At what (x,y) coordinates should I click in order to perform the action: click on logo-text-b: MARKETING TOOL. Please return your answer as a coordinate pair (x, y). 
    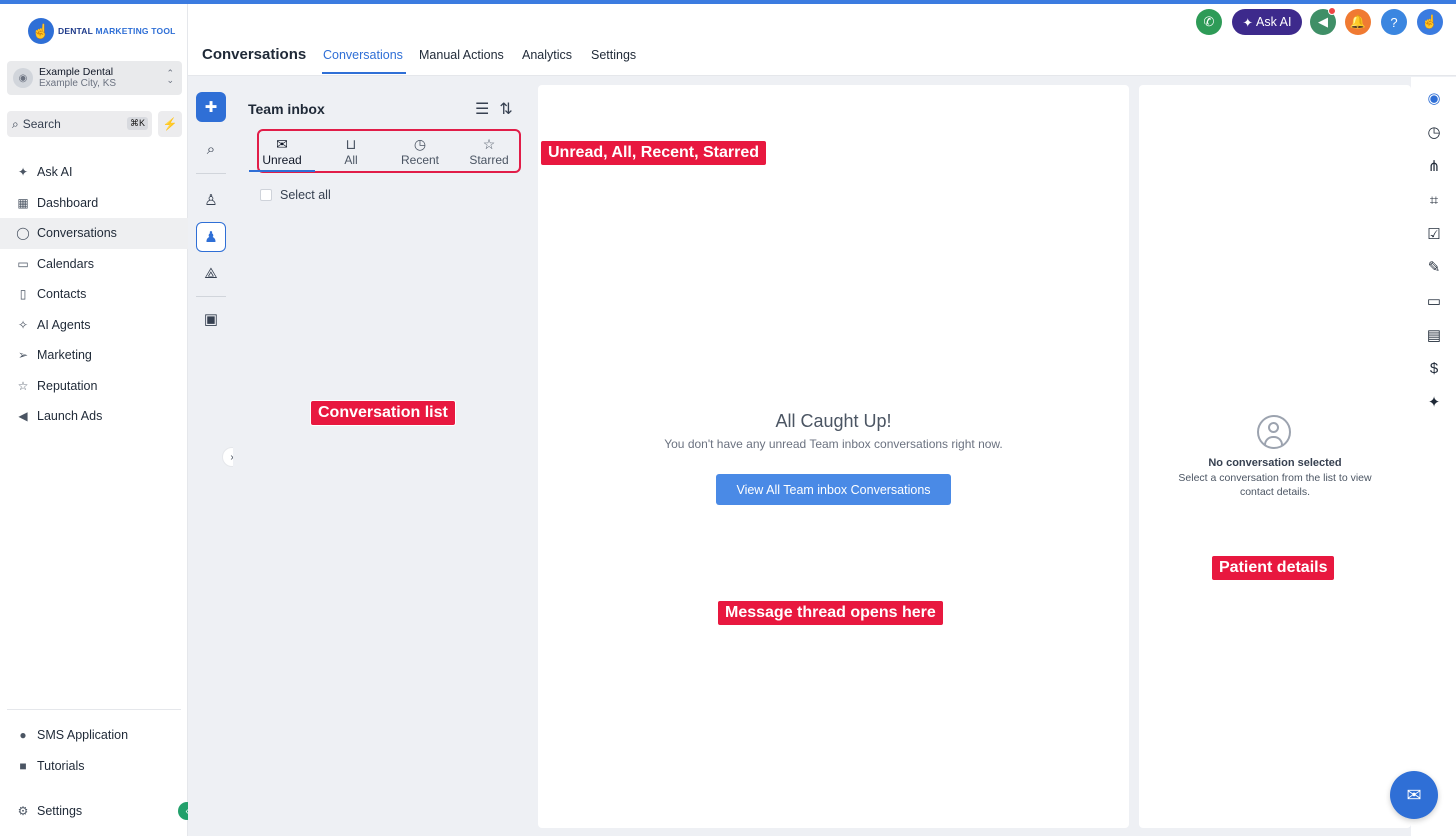
    Looking at the image, I should click on (135, 31).